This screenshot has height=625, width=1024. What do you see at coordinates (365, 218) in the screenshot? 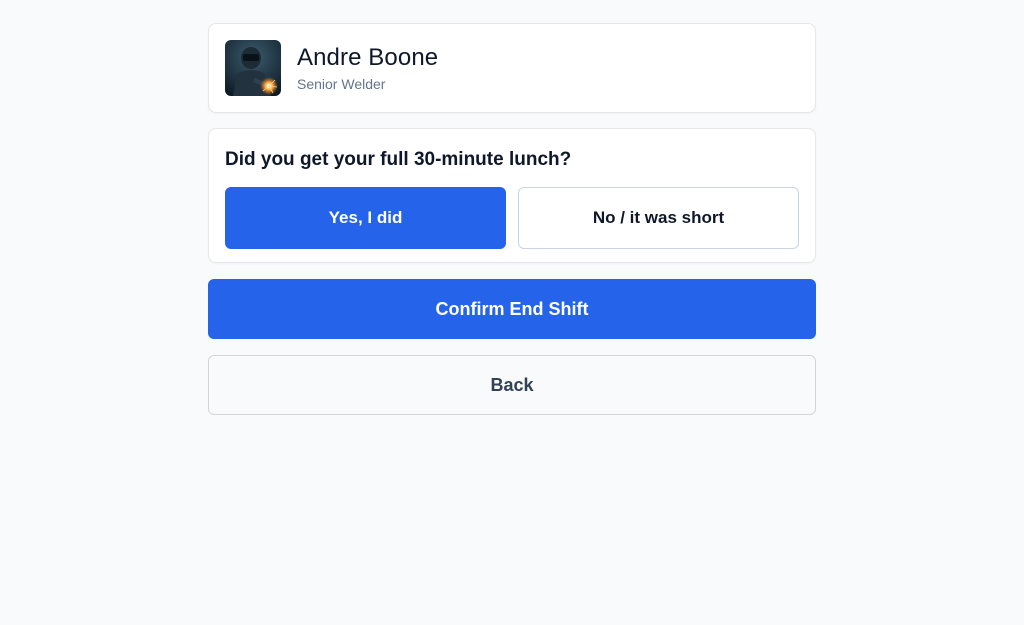
I see `yes-button: Yes, I did` at bounding box center [365, 218].